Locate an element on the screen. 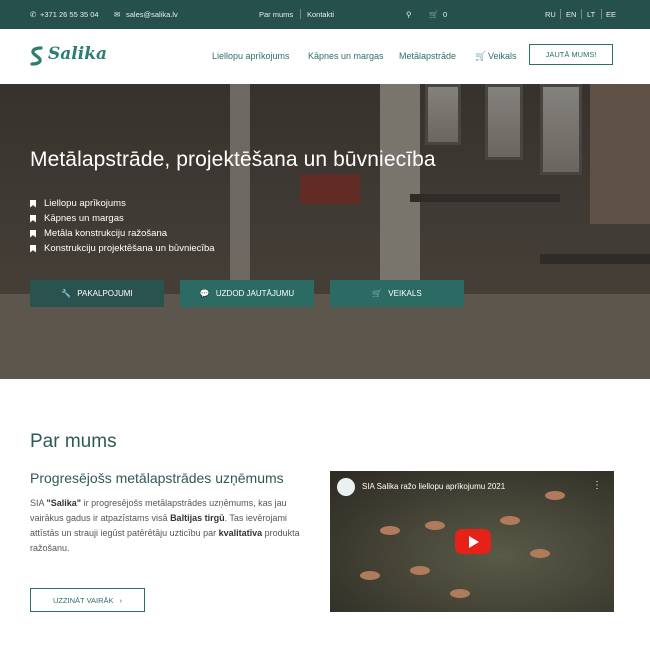 The height and width of the screenshot is (650, 650). lang-lt: LT is located at coordinates (591, 14).